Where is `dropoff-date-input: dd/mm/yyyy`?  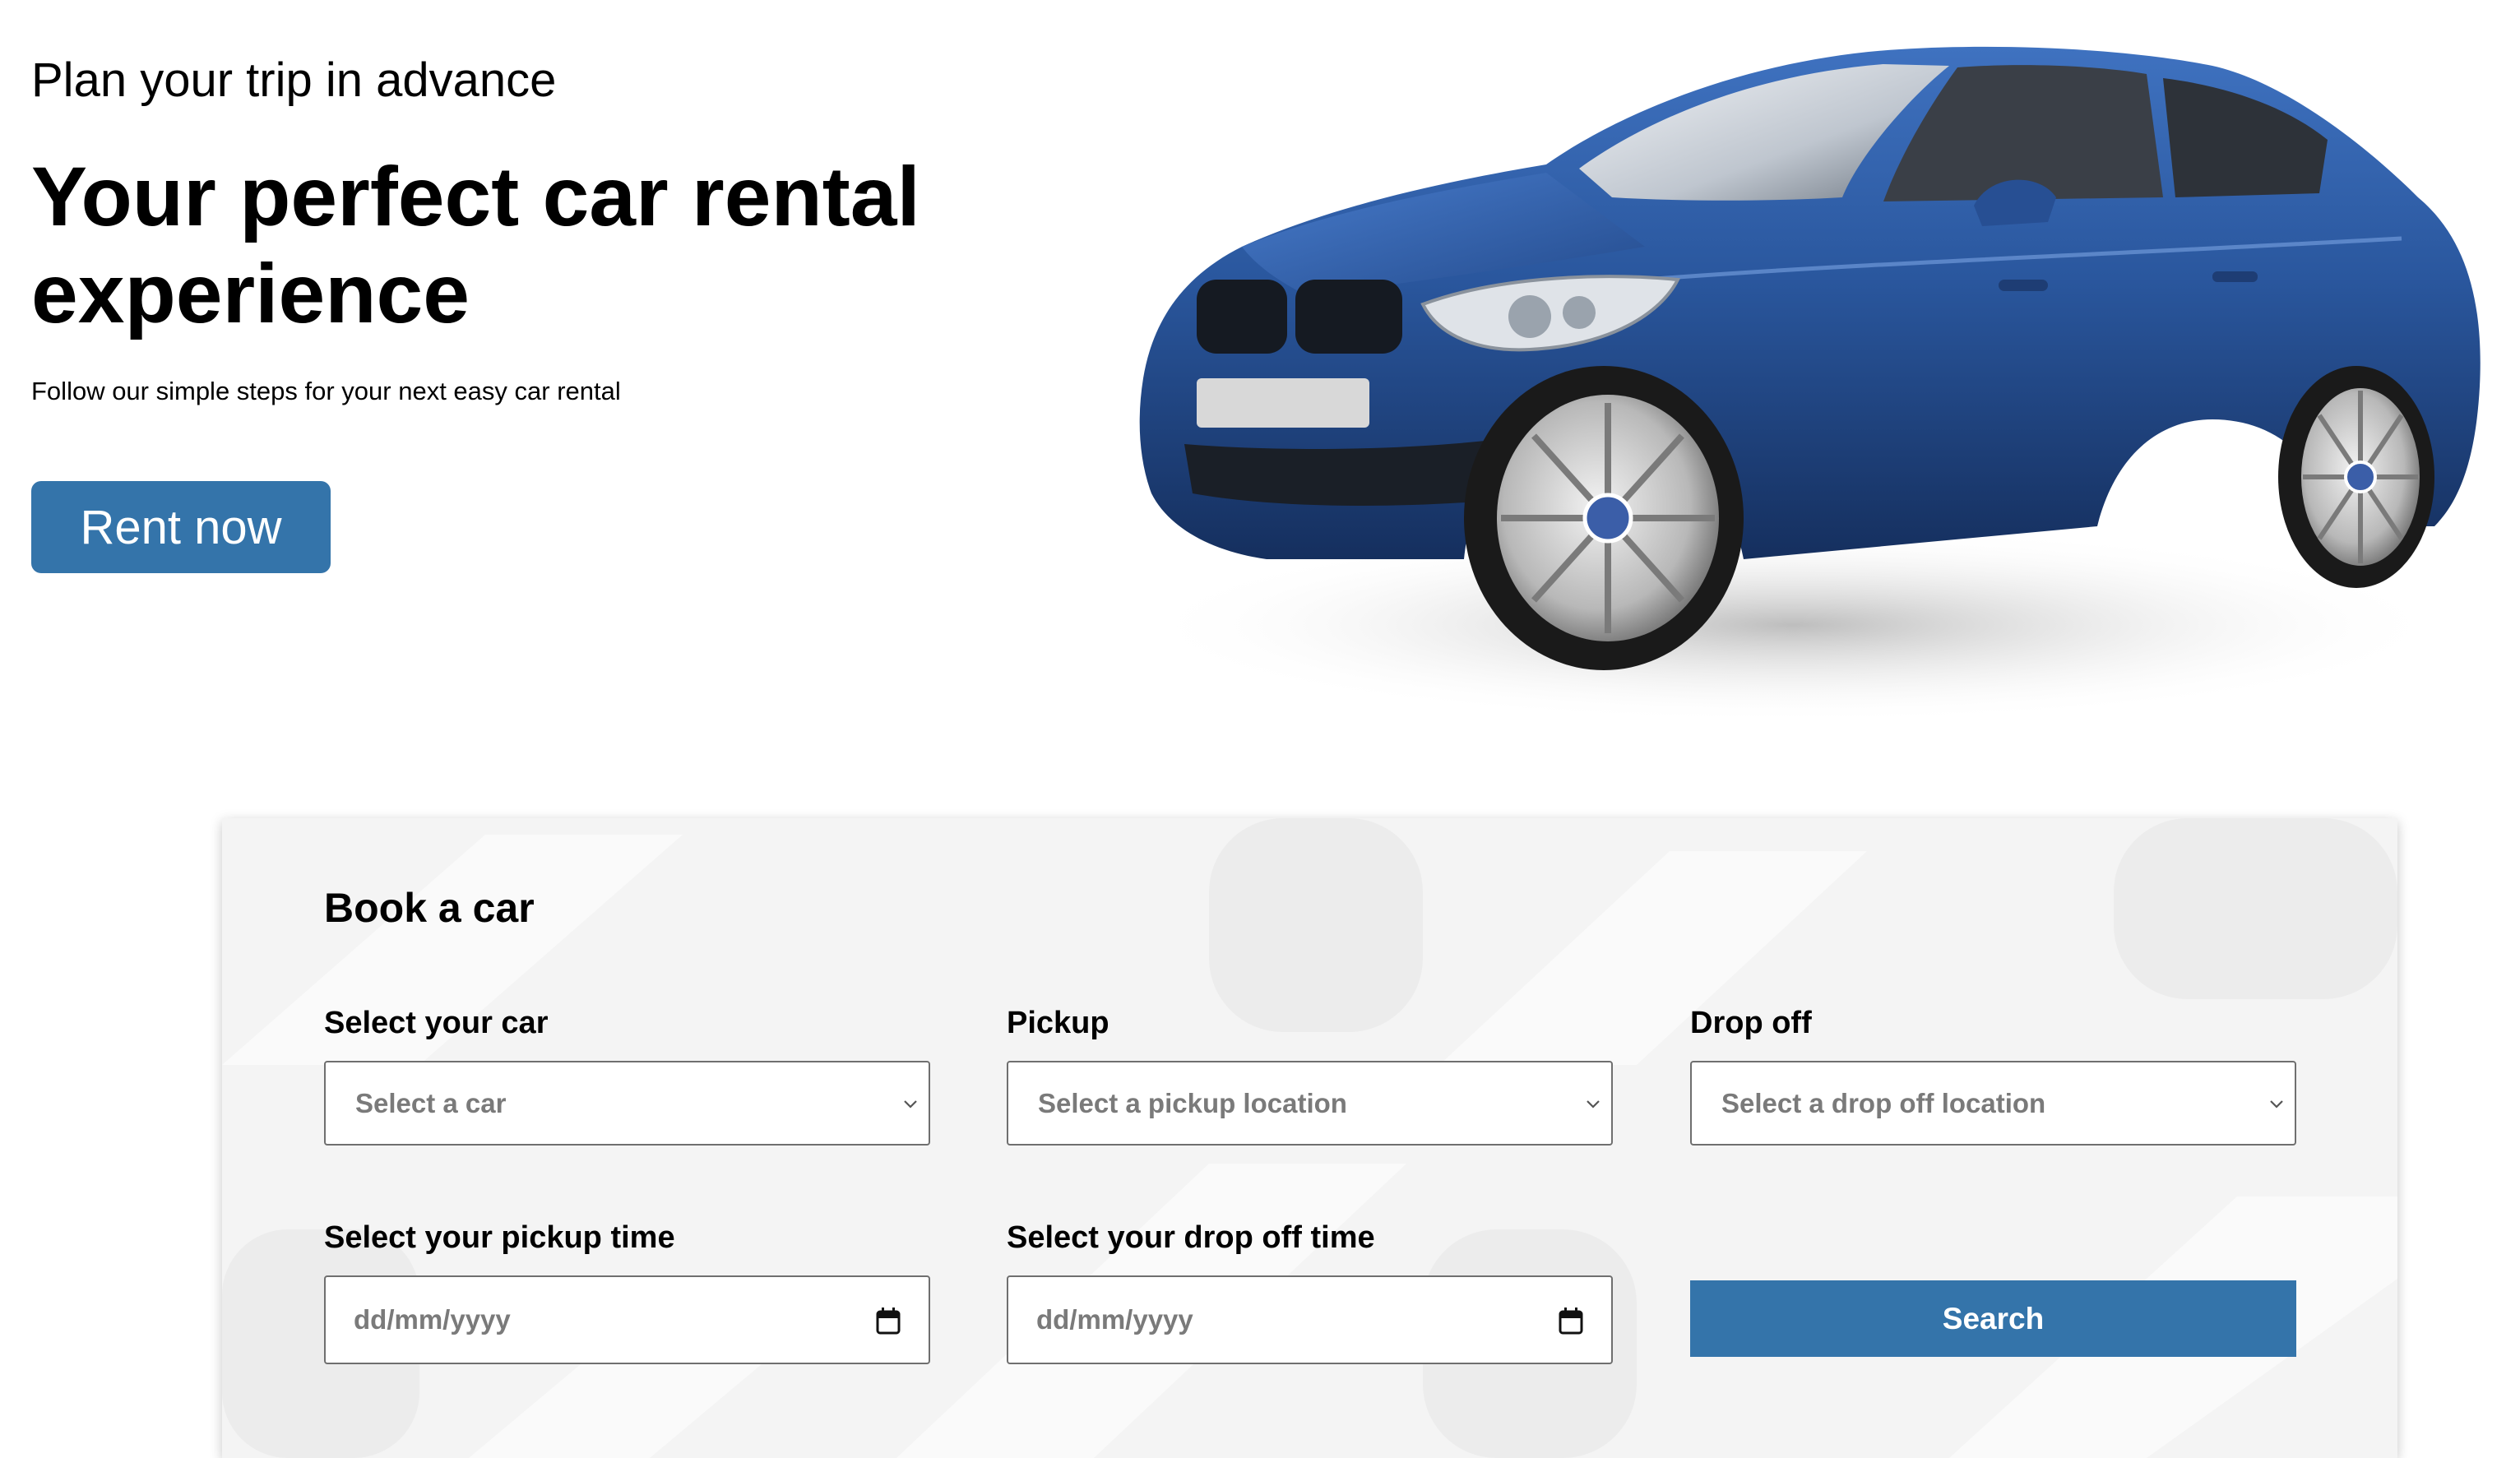
dropoff-date-input: dd/mm/yyyy is located at coordinates (1310, 1319).